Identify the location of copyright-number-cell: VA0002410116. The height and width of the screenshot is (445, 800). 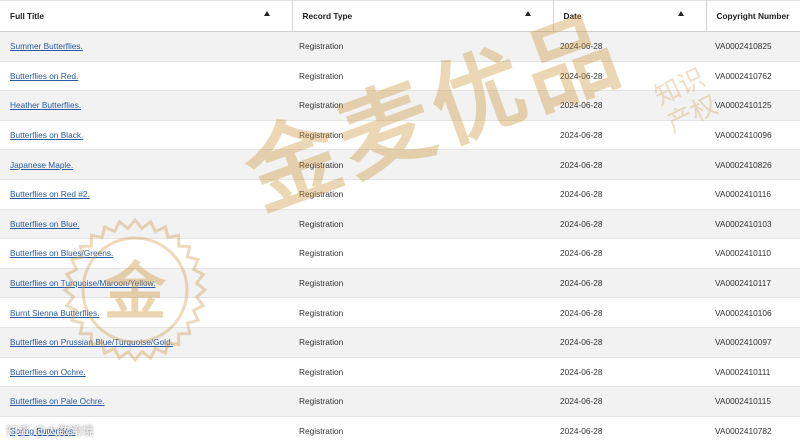
(753, 194).